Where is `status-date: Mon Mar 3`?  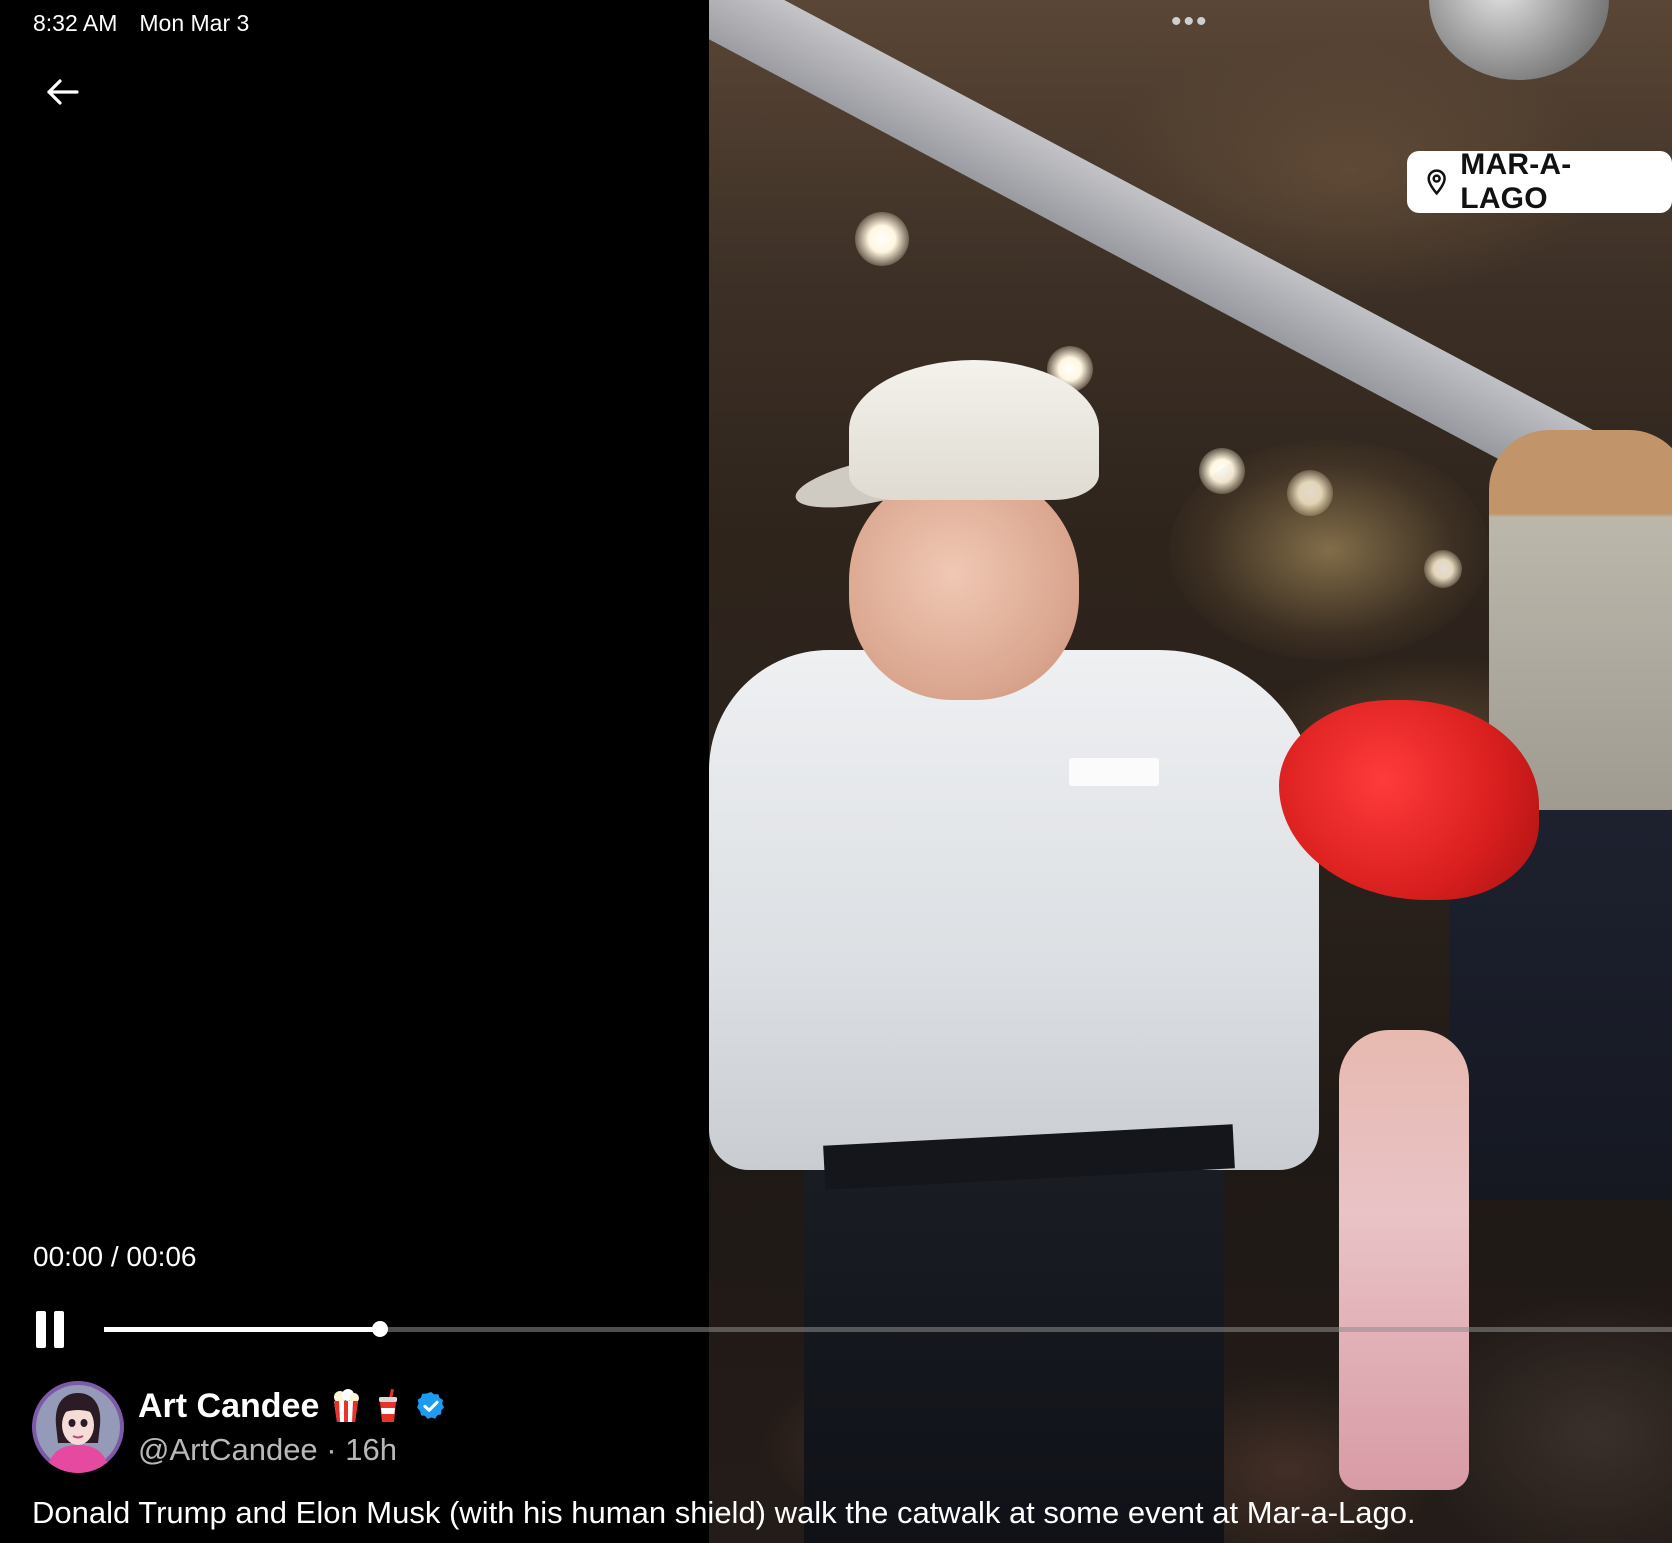 status-date: Mon Mar 3 is located at coordinates (194, 23).